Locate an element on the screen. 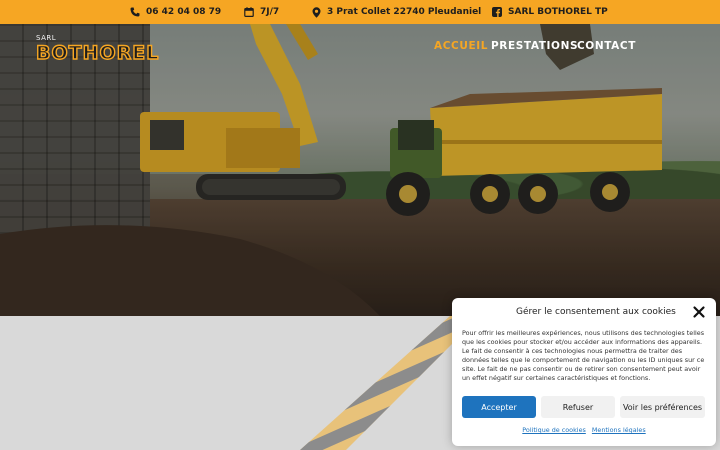 This screenshot has height=450, width=720. nav-item-prestations: PRESTATIONS is located at coordinates (534, 46).